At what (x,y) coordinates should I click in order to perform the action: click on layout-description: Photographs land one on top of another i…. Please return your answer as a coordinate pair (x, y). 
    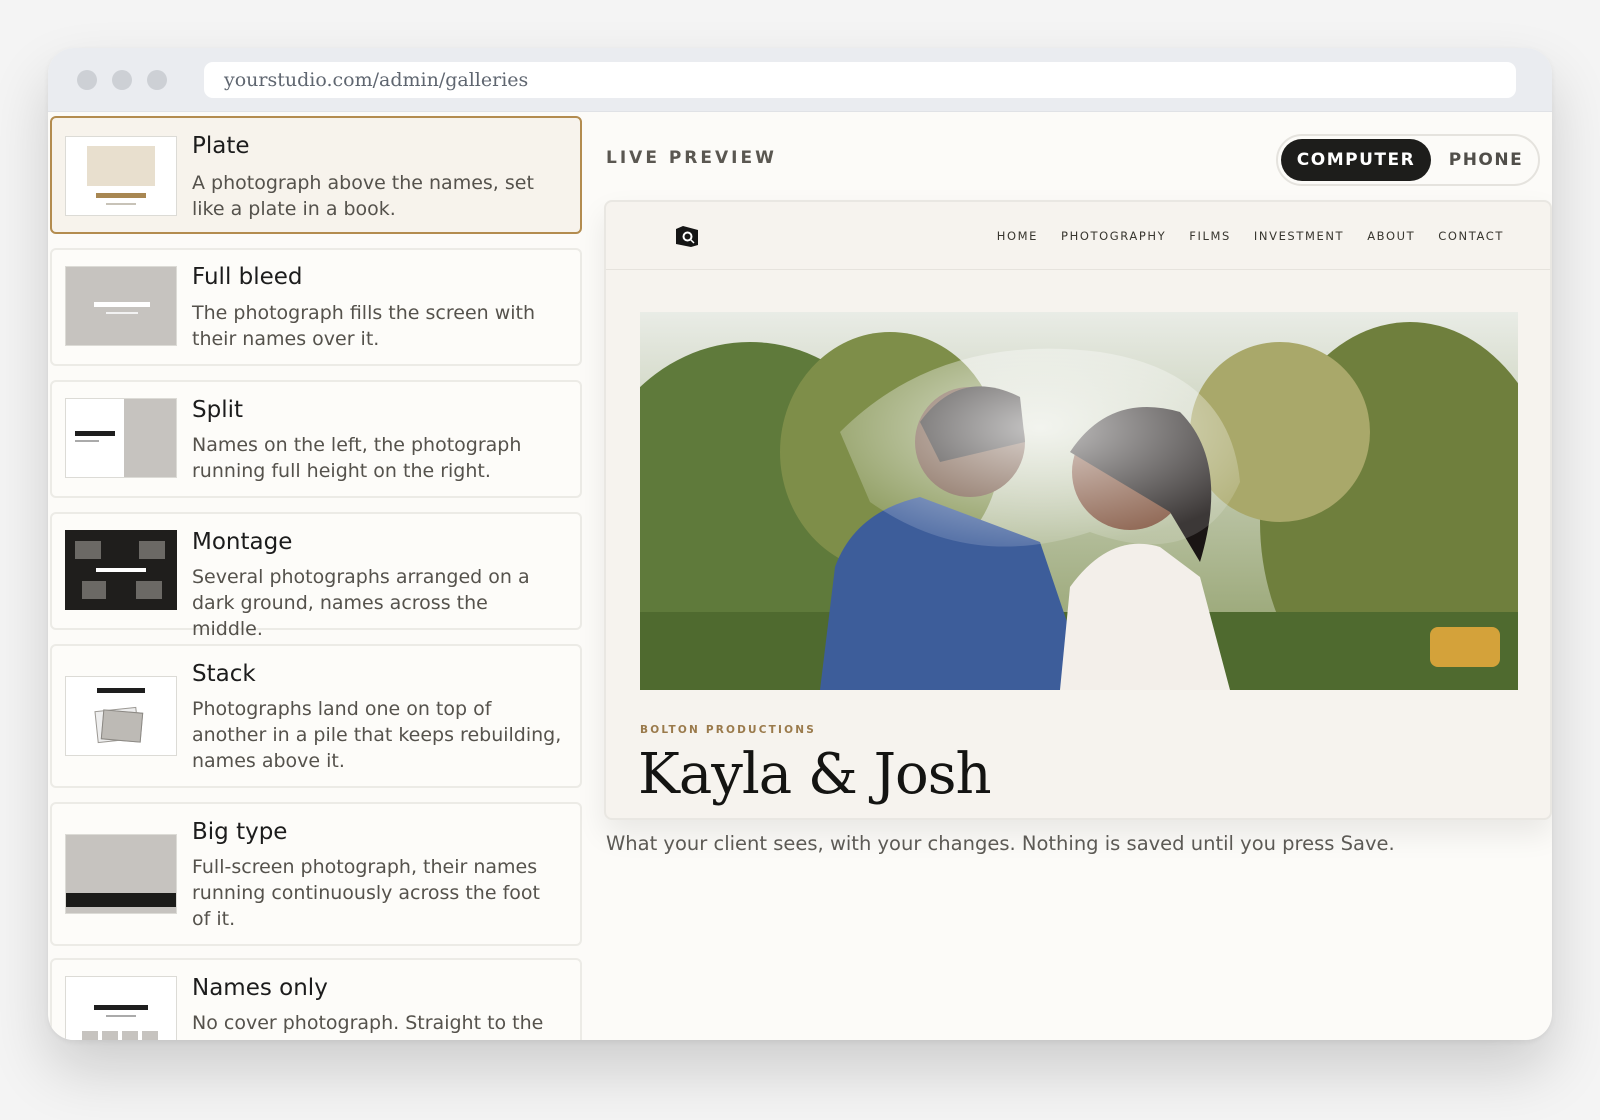
    Looking at the image, I should click on (377, 735).